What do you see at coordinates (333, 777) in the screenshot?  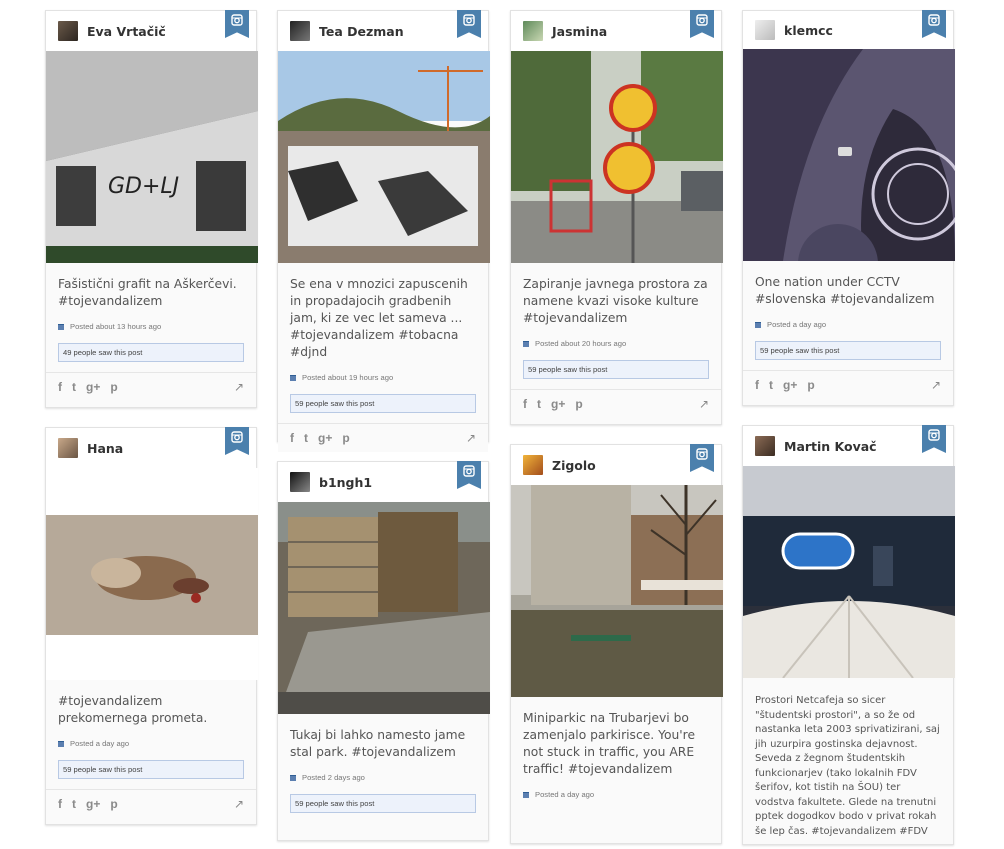 I see `posted-text: Posted 2 days ago` at bounding box center [333, 777].